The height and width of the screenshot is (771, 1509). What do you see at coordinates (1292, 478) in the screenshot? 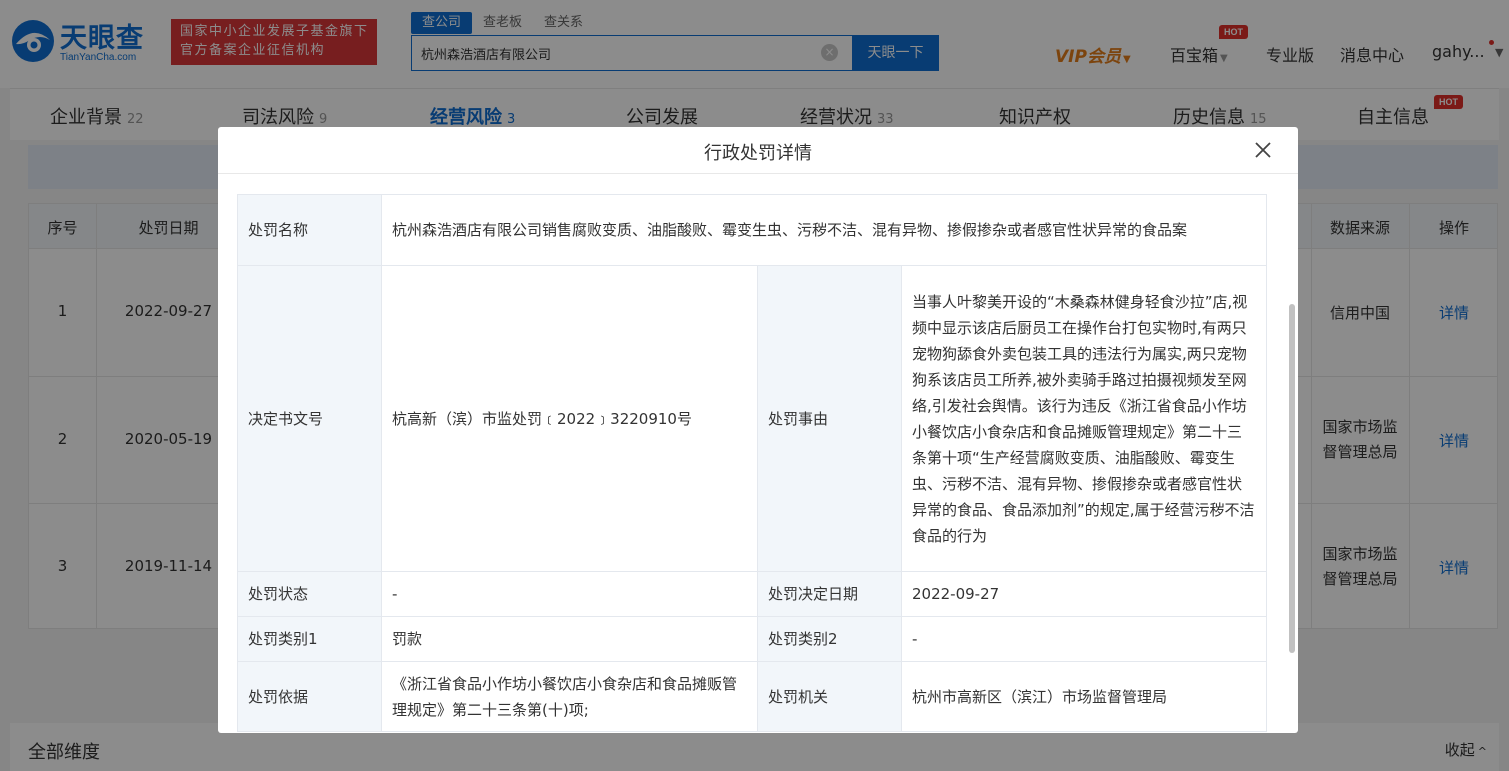
I see `modal-scrollbar` at bounding box center [1292, 478].